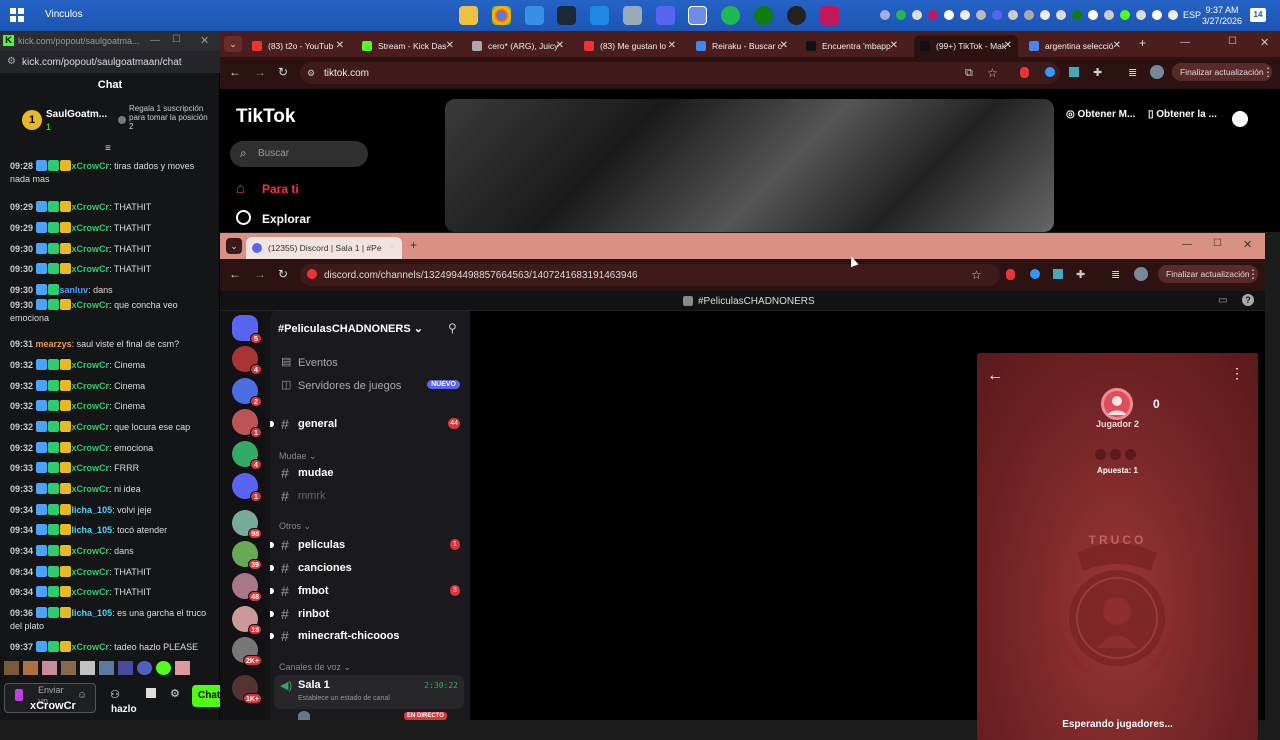 The height and width of the screenshot is (740, 1280). What do you see at coordinates (298, 456) in the screenshot?
I see `category-mudae: Mudae ⌄` at bounding box center [298, 456].